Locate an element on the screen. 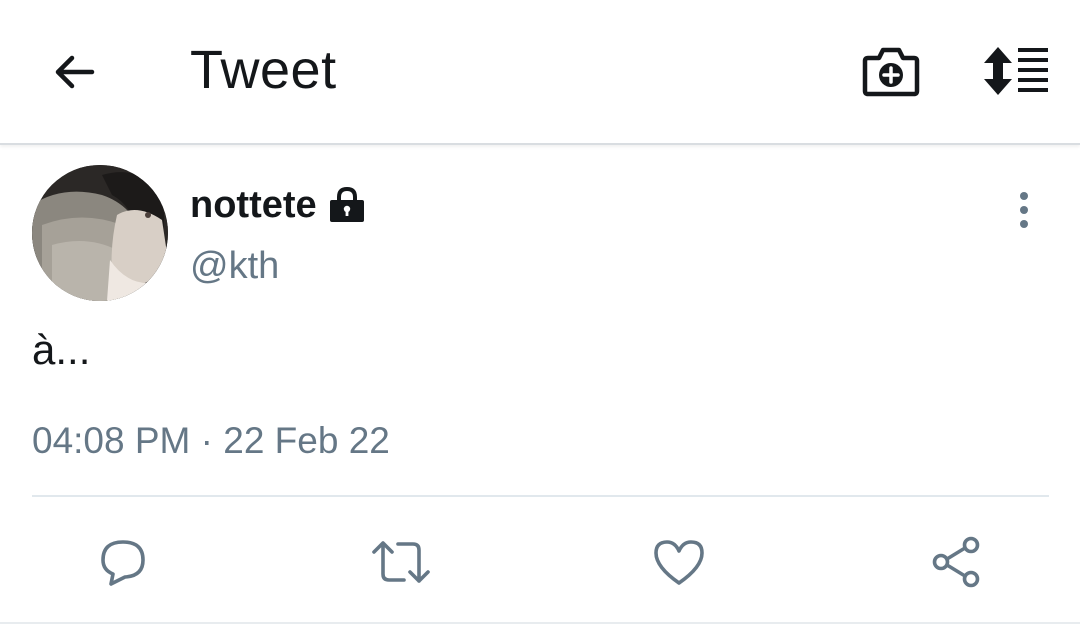  avatar is located at coordinates (100, 233).